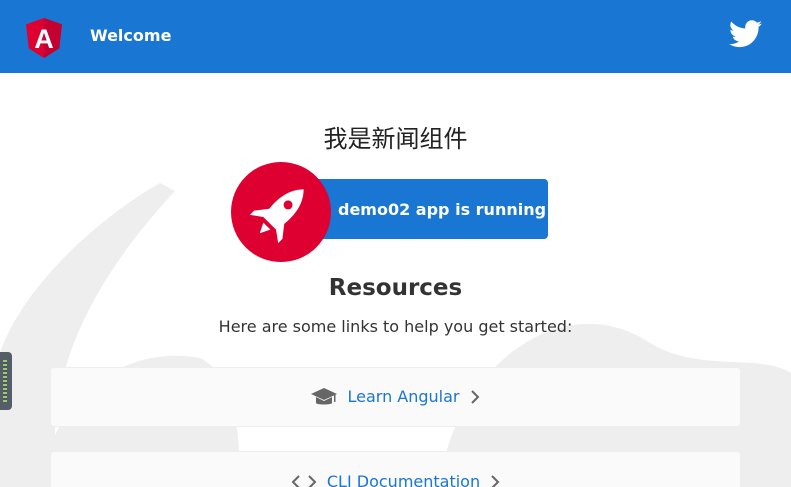 This screenshot has height=487, width=791. What do you see at coordinates (403, 397) in the screenshot?
I see `learn-angular-link: Learn Angular` at bounding box center [403, 397].